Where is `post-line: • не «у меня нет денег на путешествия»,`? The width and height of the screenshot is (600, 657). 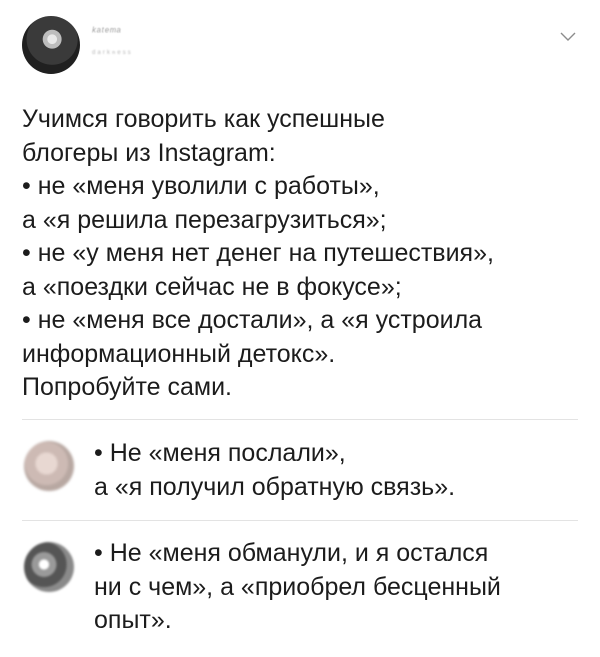 post-line: • не «у меня нет денег на путешествия», is located at coordinates (258, 253).